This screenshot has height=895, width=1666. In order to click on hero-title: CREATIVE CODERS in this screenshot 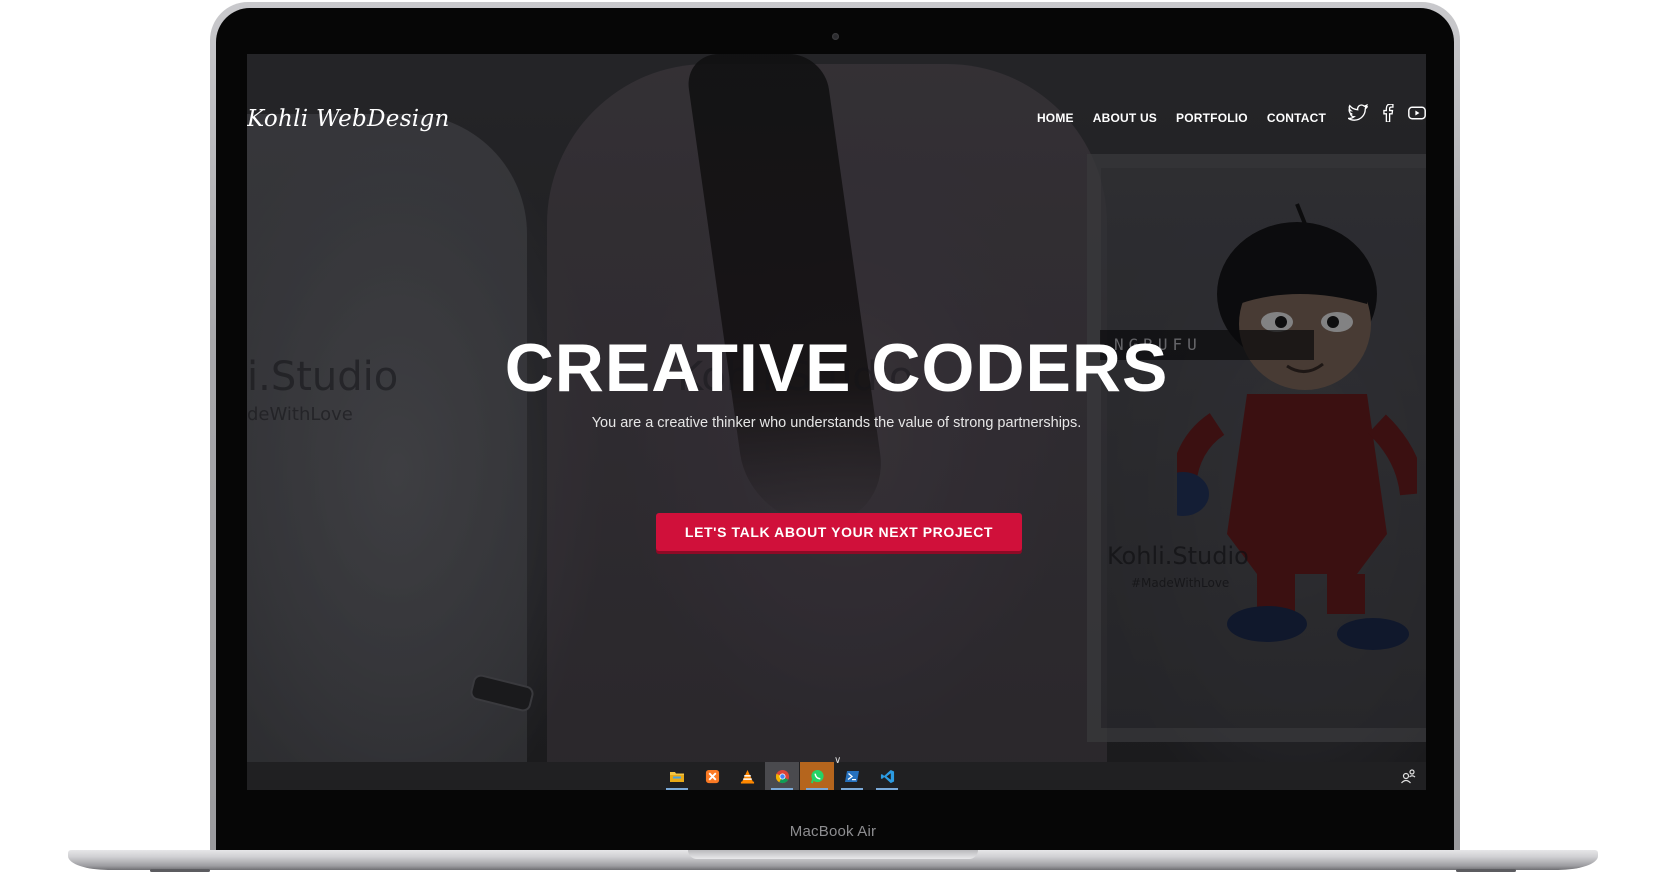, I will do `click(836, 368)`.